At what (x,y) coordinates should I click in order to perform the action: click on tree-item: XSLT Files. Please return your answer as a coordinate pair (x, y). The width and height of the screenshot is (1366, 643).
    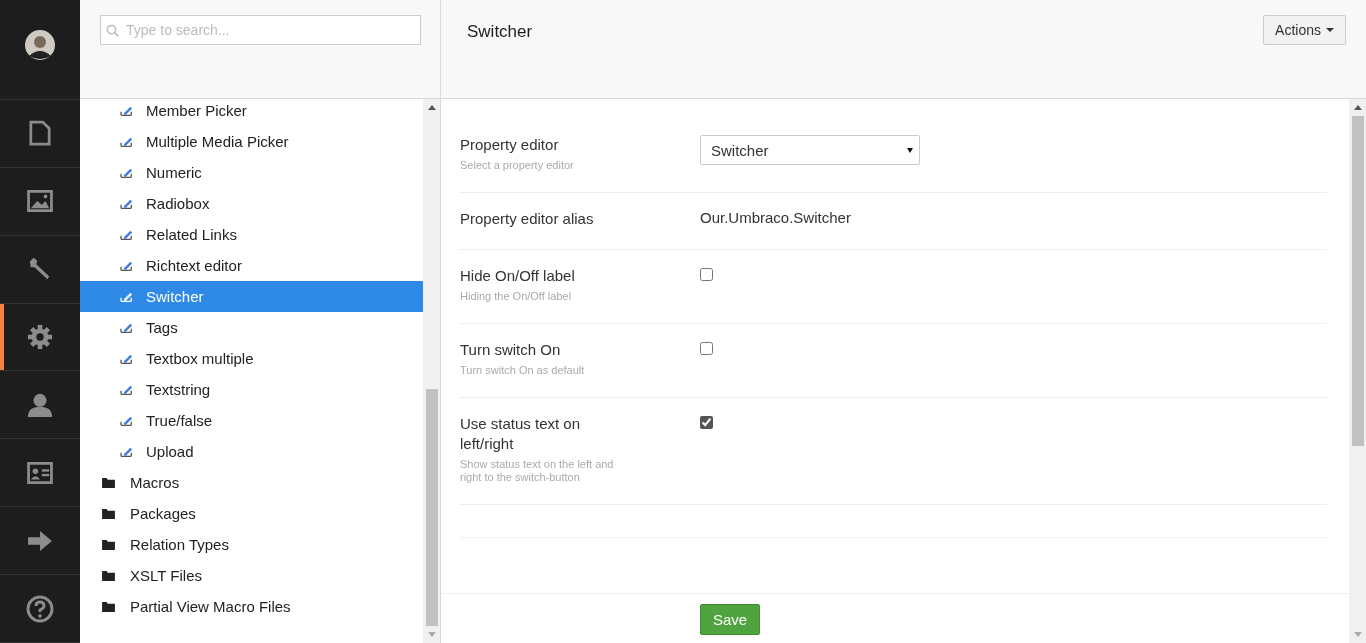
    Looking at the image, I should click on (251, 575).